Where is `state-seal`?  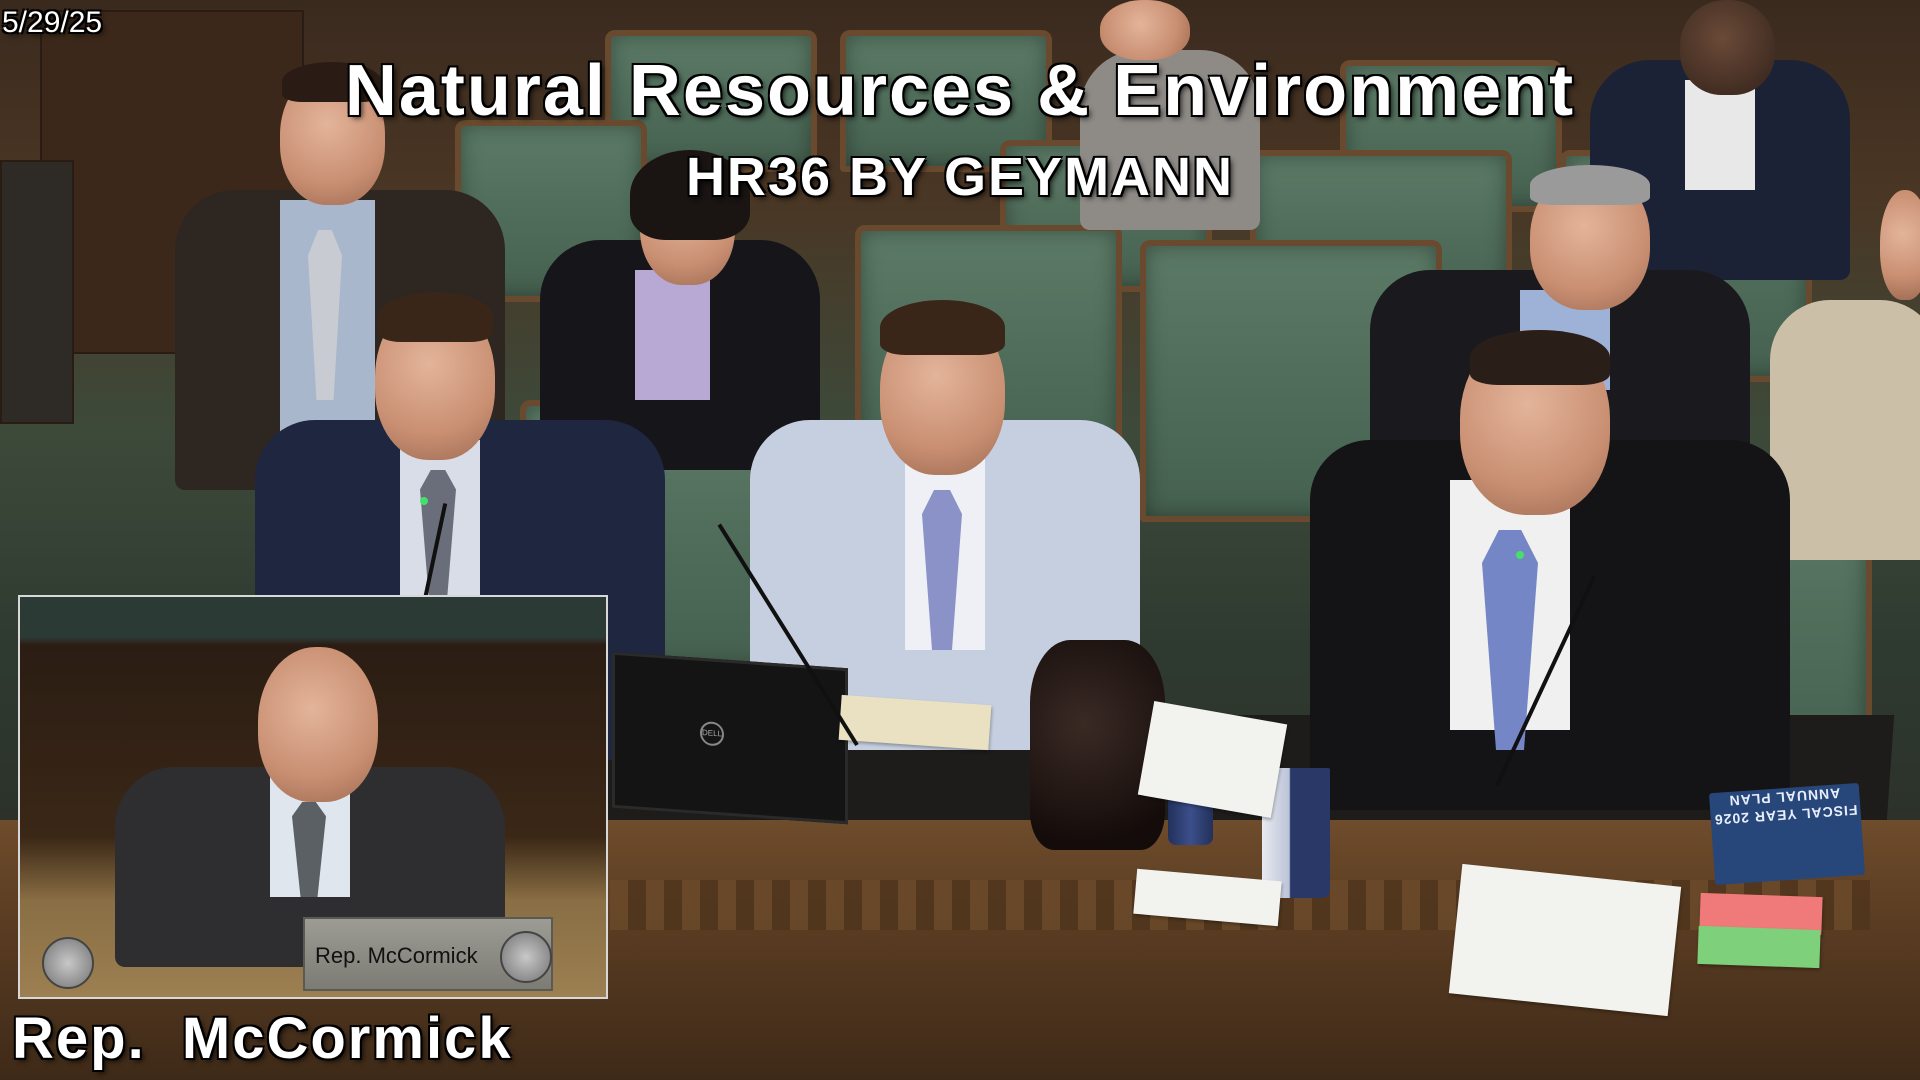
state-seal is located at coordinates (68, 963).